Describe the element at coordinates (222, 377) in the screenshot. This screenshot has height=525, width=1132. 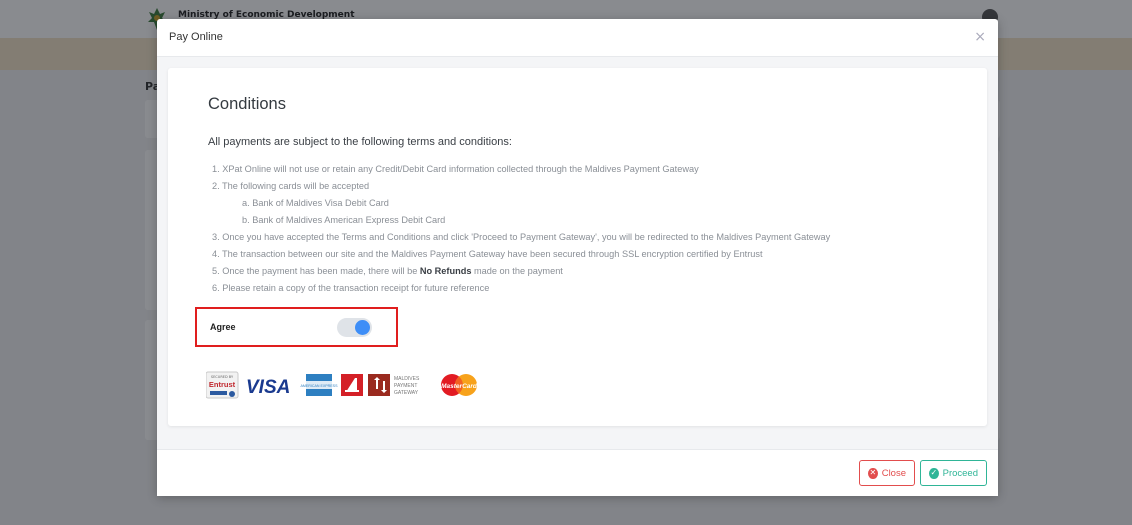
I see `entrust-top-text: SECURED BY` at that location.